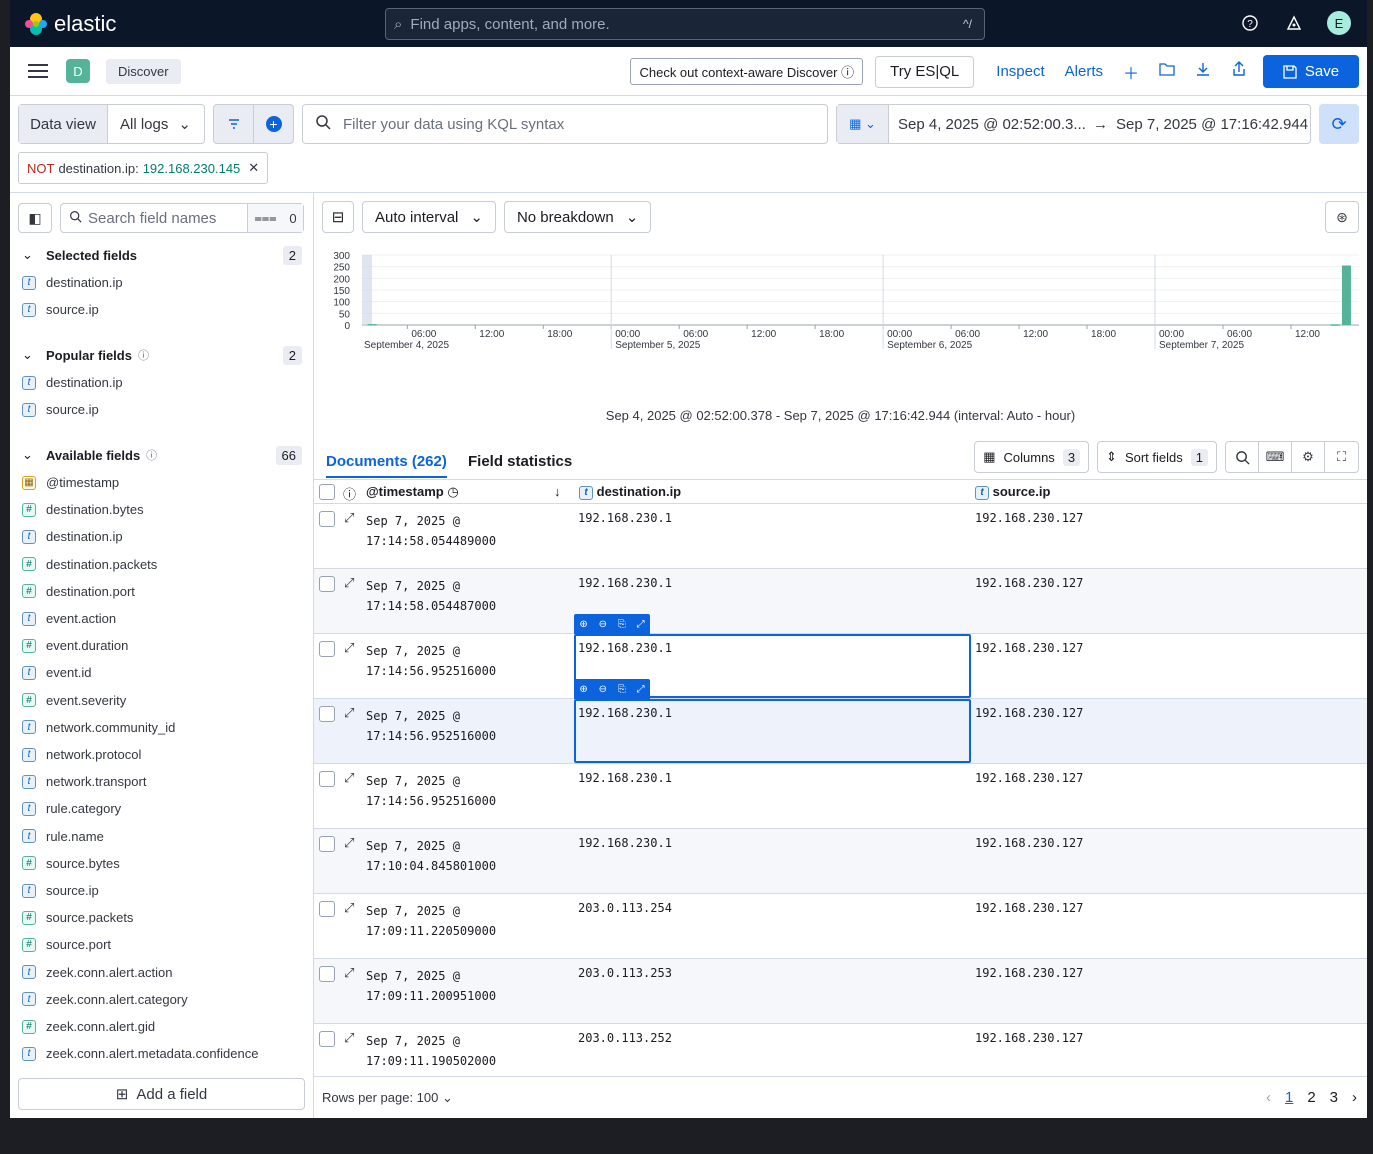  Describe the element at coordinates (625, 1038) in the screenshot. I see `destination-ip-cell: 203.0.113.252` at that location.